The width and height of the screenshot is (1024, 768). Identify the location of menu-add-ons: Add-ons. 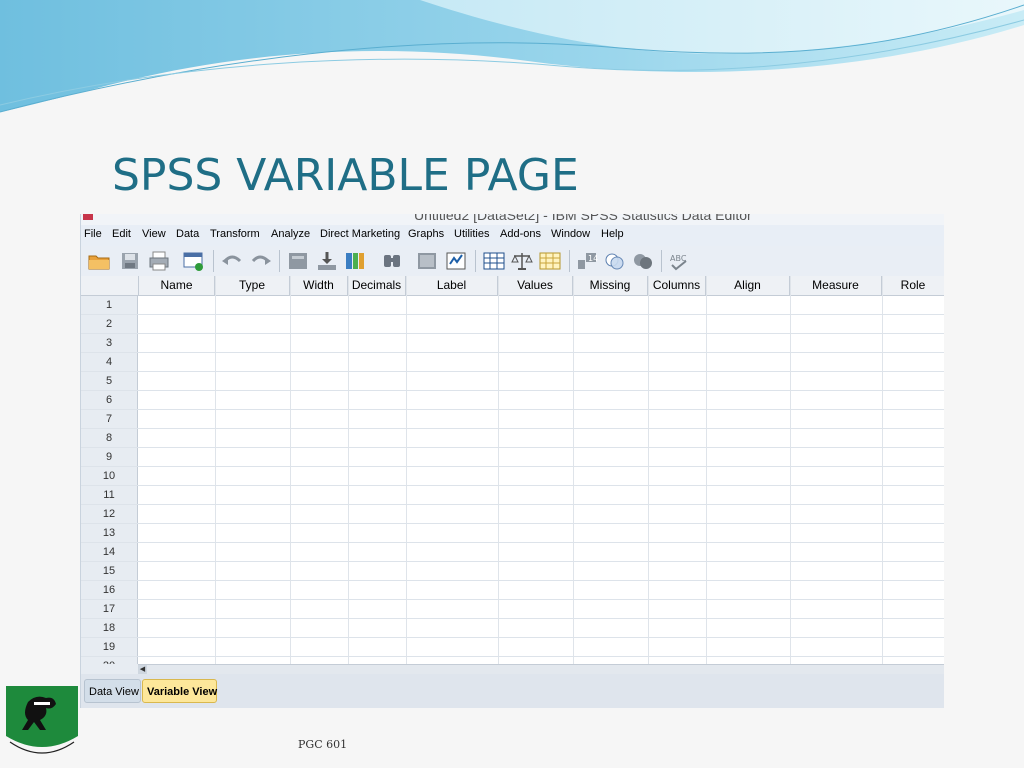
(520, 234).